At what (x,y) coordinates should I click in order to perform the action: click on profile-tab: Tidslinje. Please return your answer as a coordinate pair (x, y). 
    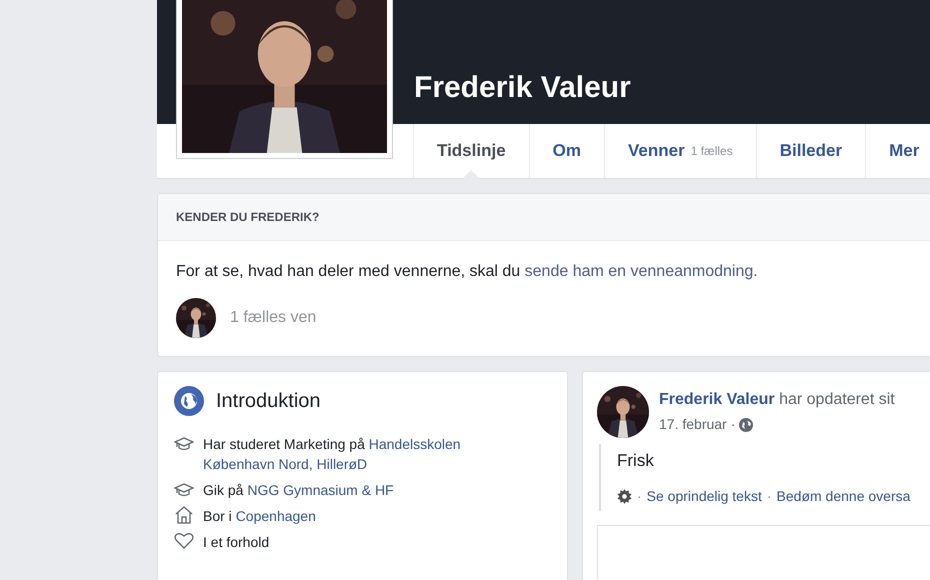
    Looking at the image, I should click on (471, 151).